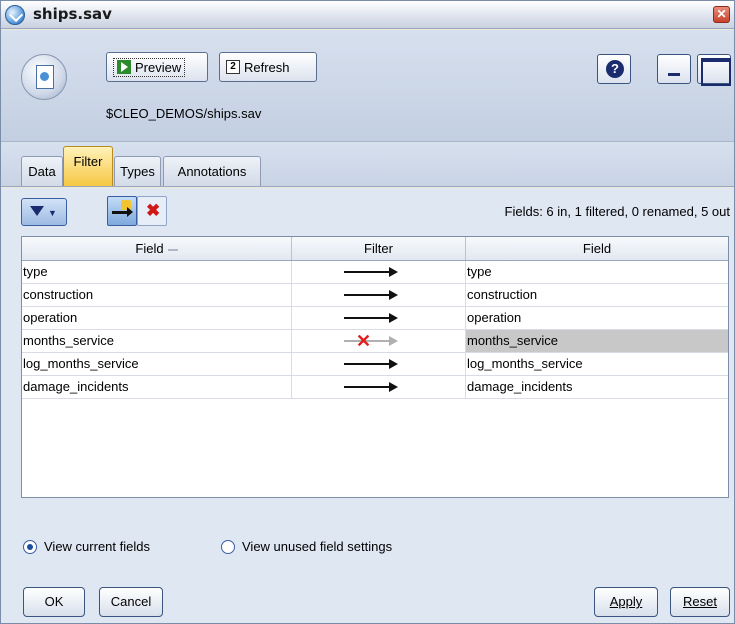 The height and width of the screenshot is (624, 735). I want to click on table-row: construction construction, so click(375, 295).